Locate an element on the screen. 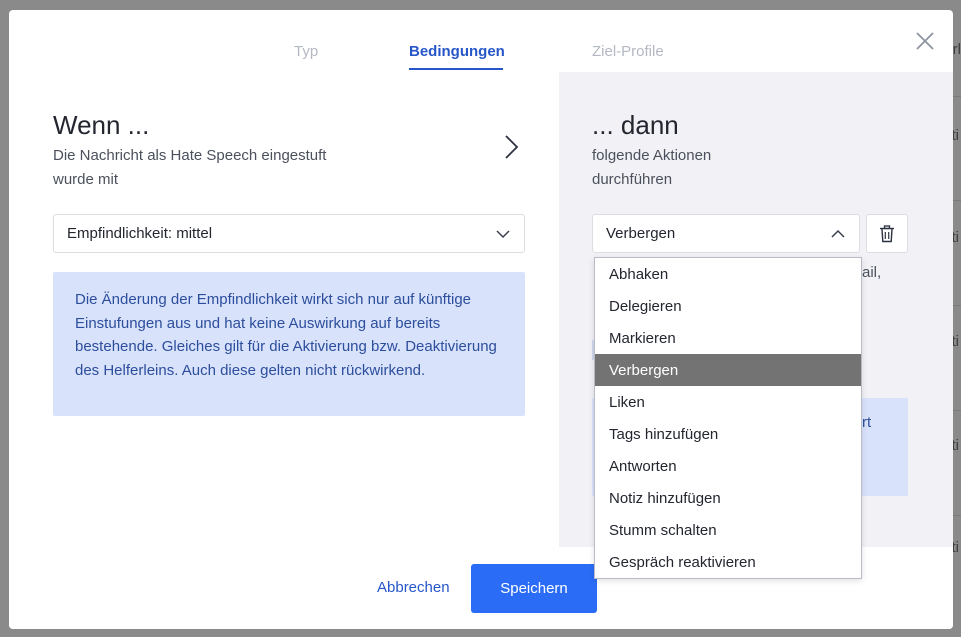  bg-text-fragment: rl is located at coordinates (956, 49).